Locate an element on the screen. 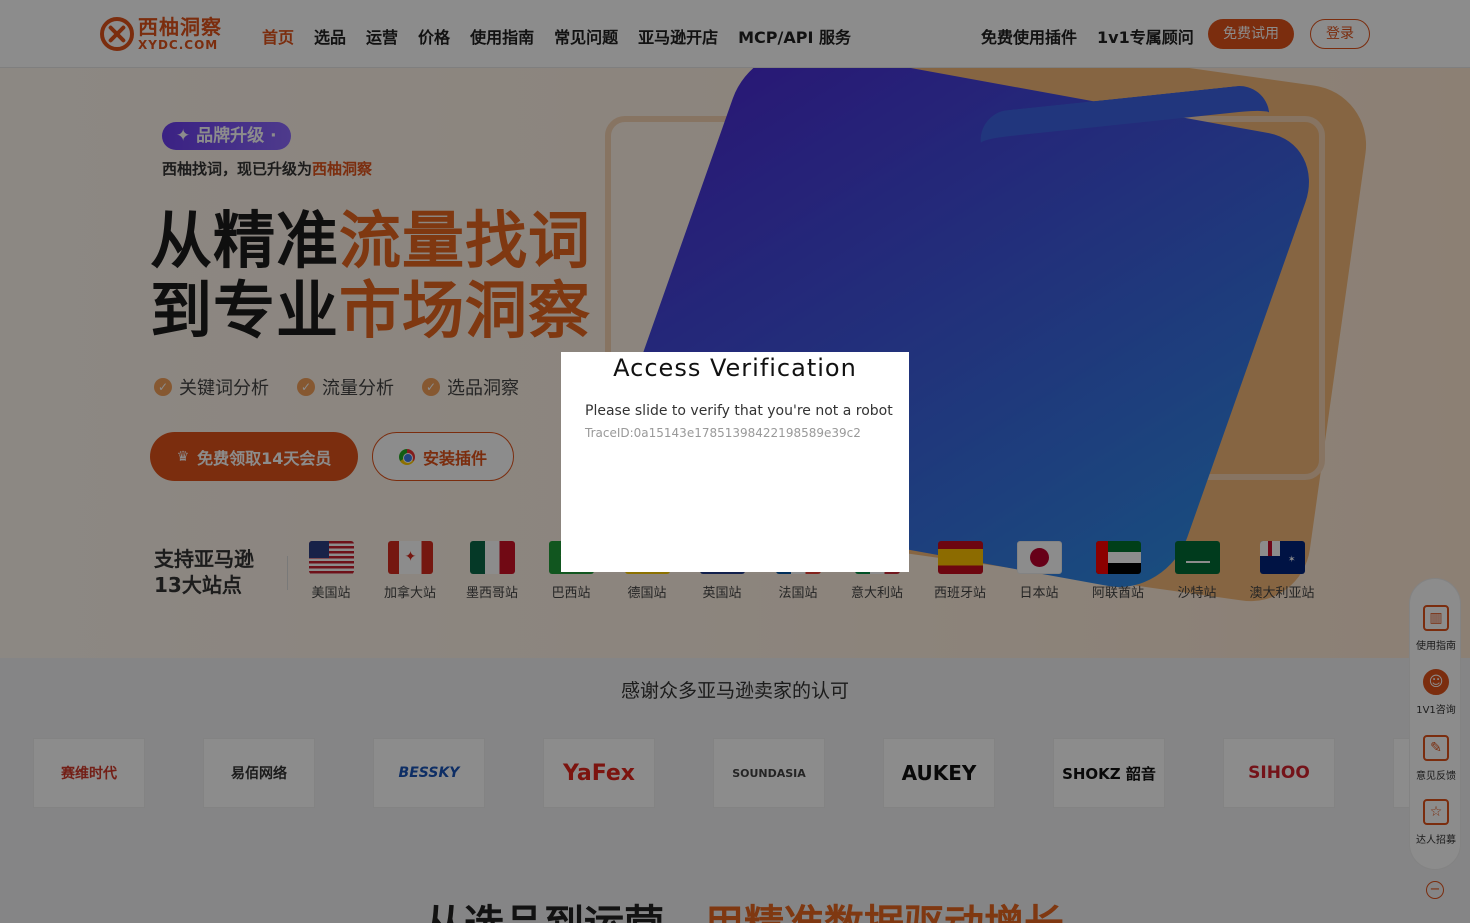 This screenshot has height=923, width=1470. modal-title: Access Verification is located at coordinates (735, 368).